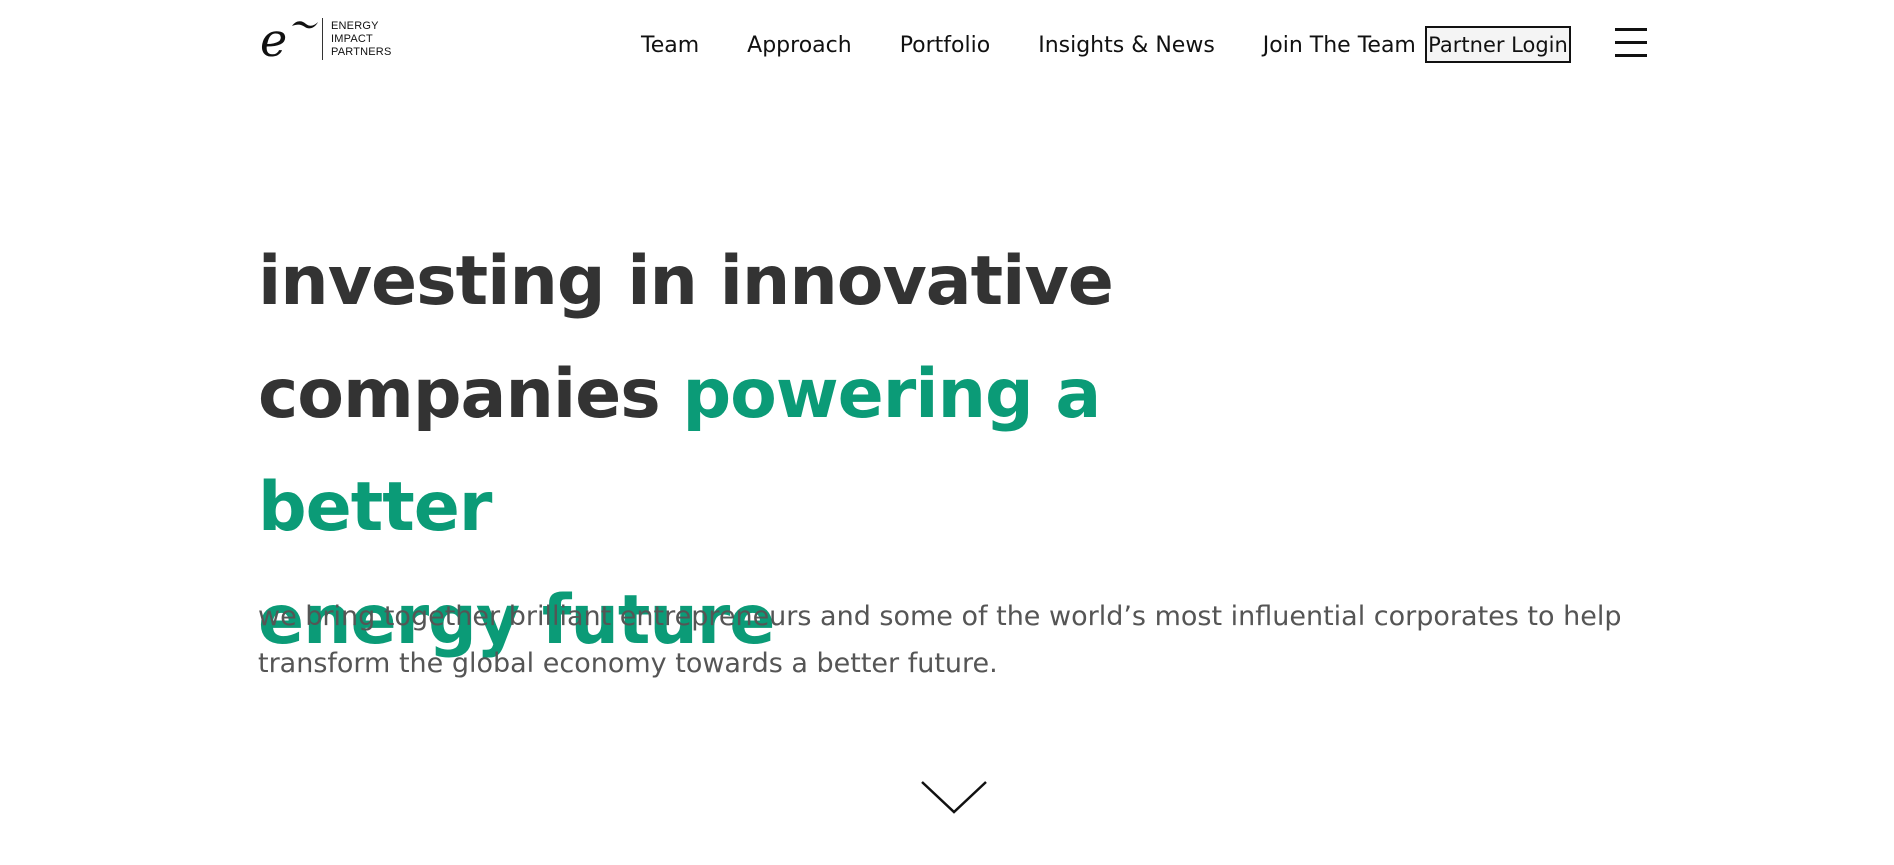  Describe the element at coordinates (1631, 43) in the screenshot. I see `hamburger-menu-icon` at that location.